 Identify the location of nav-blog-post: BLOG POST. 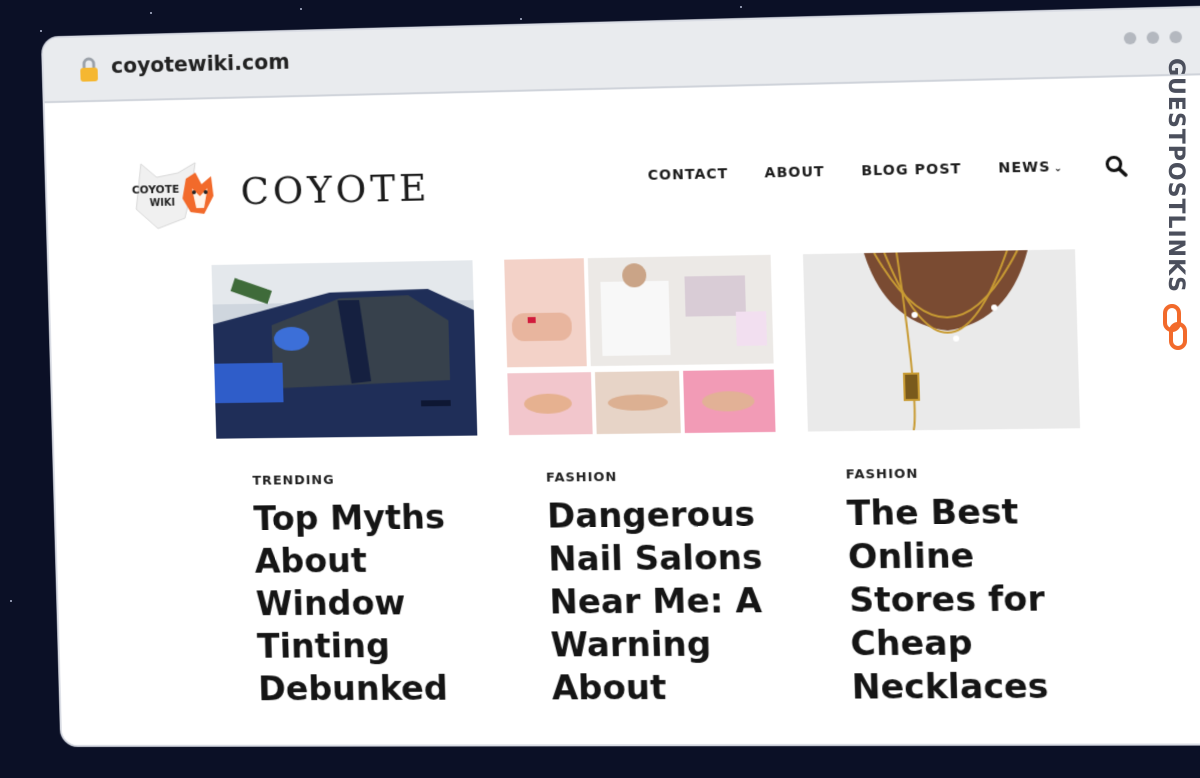
(911, 170).